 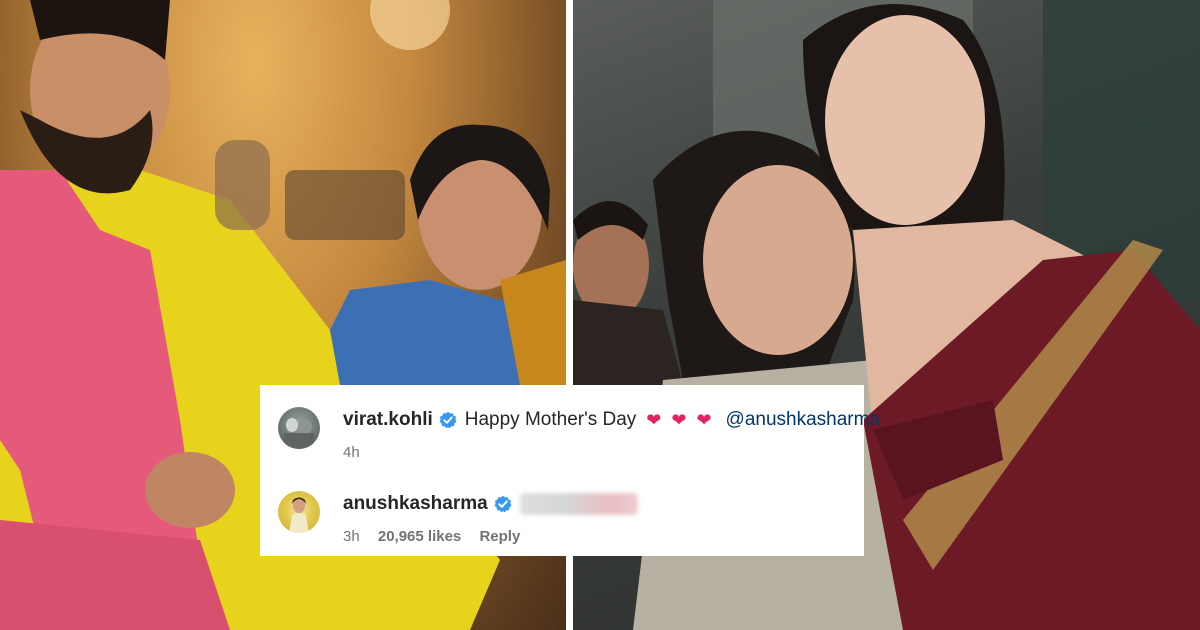 I want to click on comment-text: Happy Mother's Day, so click(x=550, y=419).